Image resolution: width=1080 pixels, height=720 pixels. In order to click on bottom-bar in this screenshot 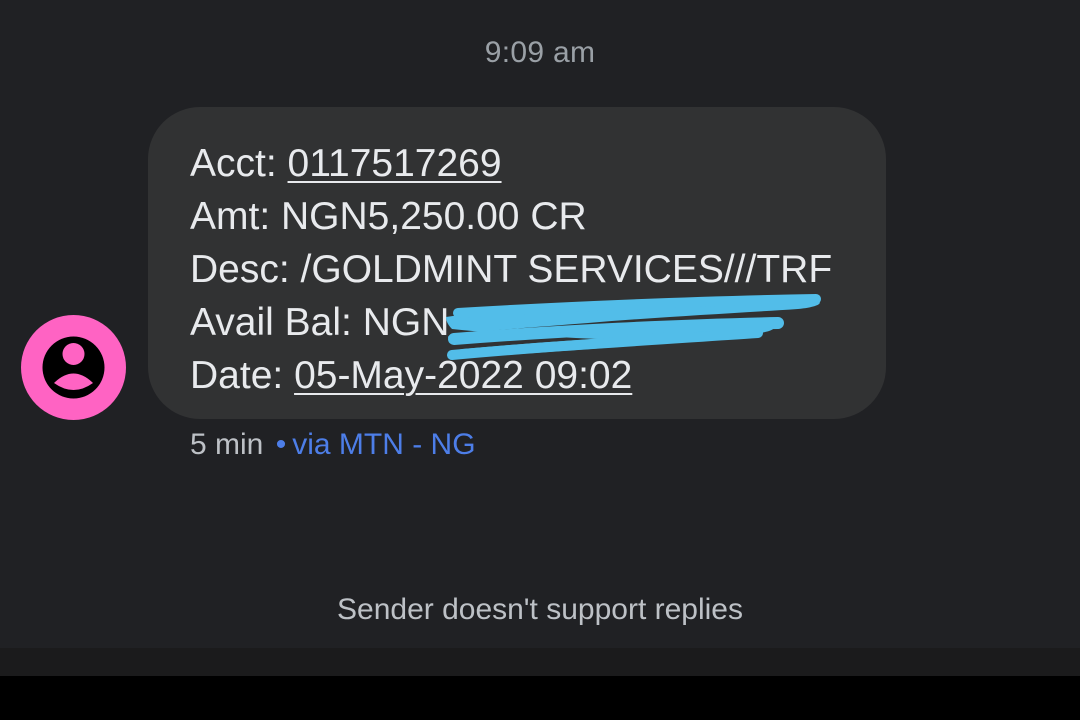, I will do `click(540, 662)`.